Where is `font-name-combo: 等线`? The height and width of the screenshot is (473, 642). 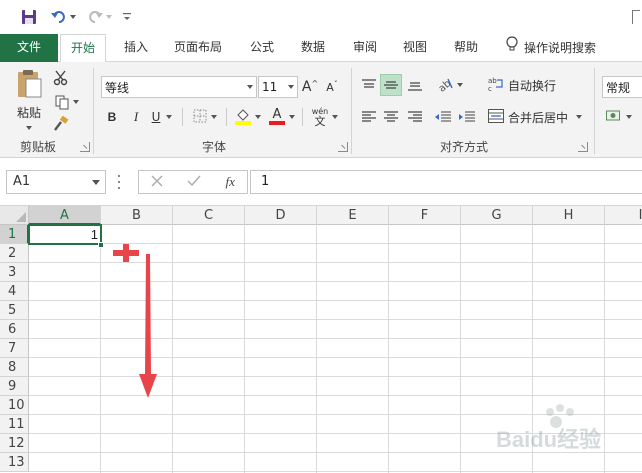 font-name-combo: 等线 is located at coordinates (179, 87).